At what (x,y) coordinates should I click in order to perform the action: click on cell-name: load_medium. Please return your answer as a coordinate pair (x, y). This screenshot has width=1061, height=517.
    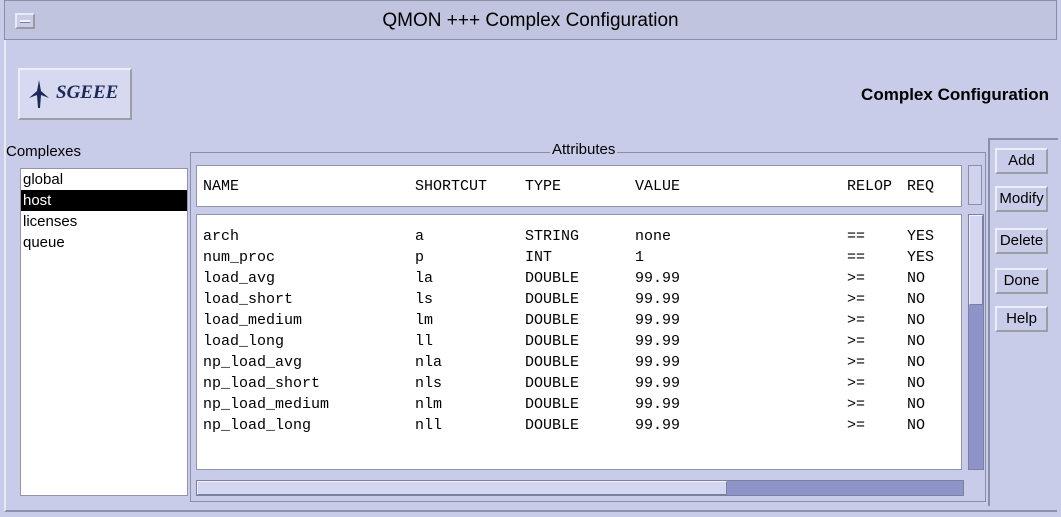
    Looking at the image, I should click on (253, 320).